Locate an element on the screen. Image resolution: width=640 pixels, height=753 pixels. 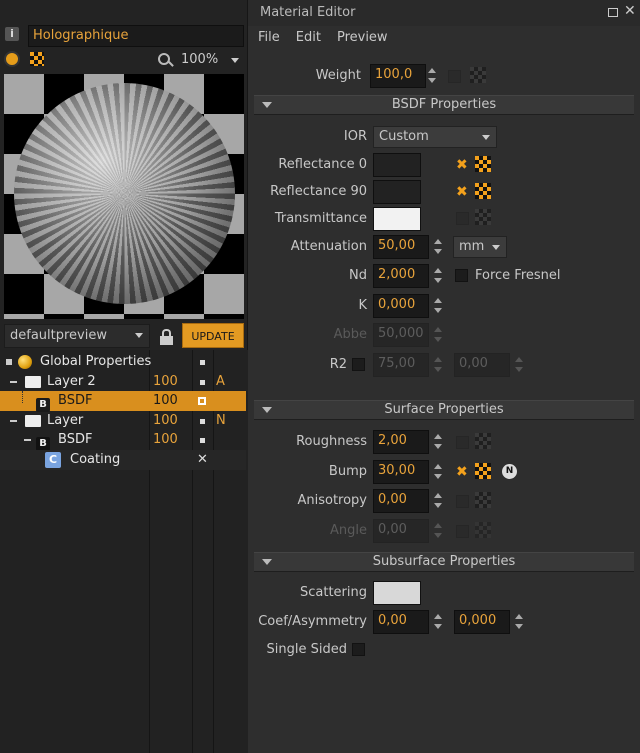
reflectance0-swatch is located at coordinates (397, 165).